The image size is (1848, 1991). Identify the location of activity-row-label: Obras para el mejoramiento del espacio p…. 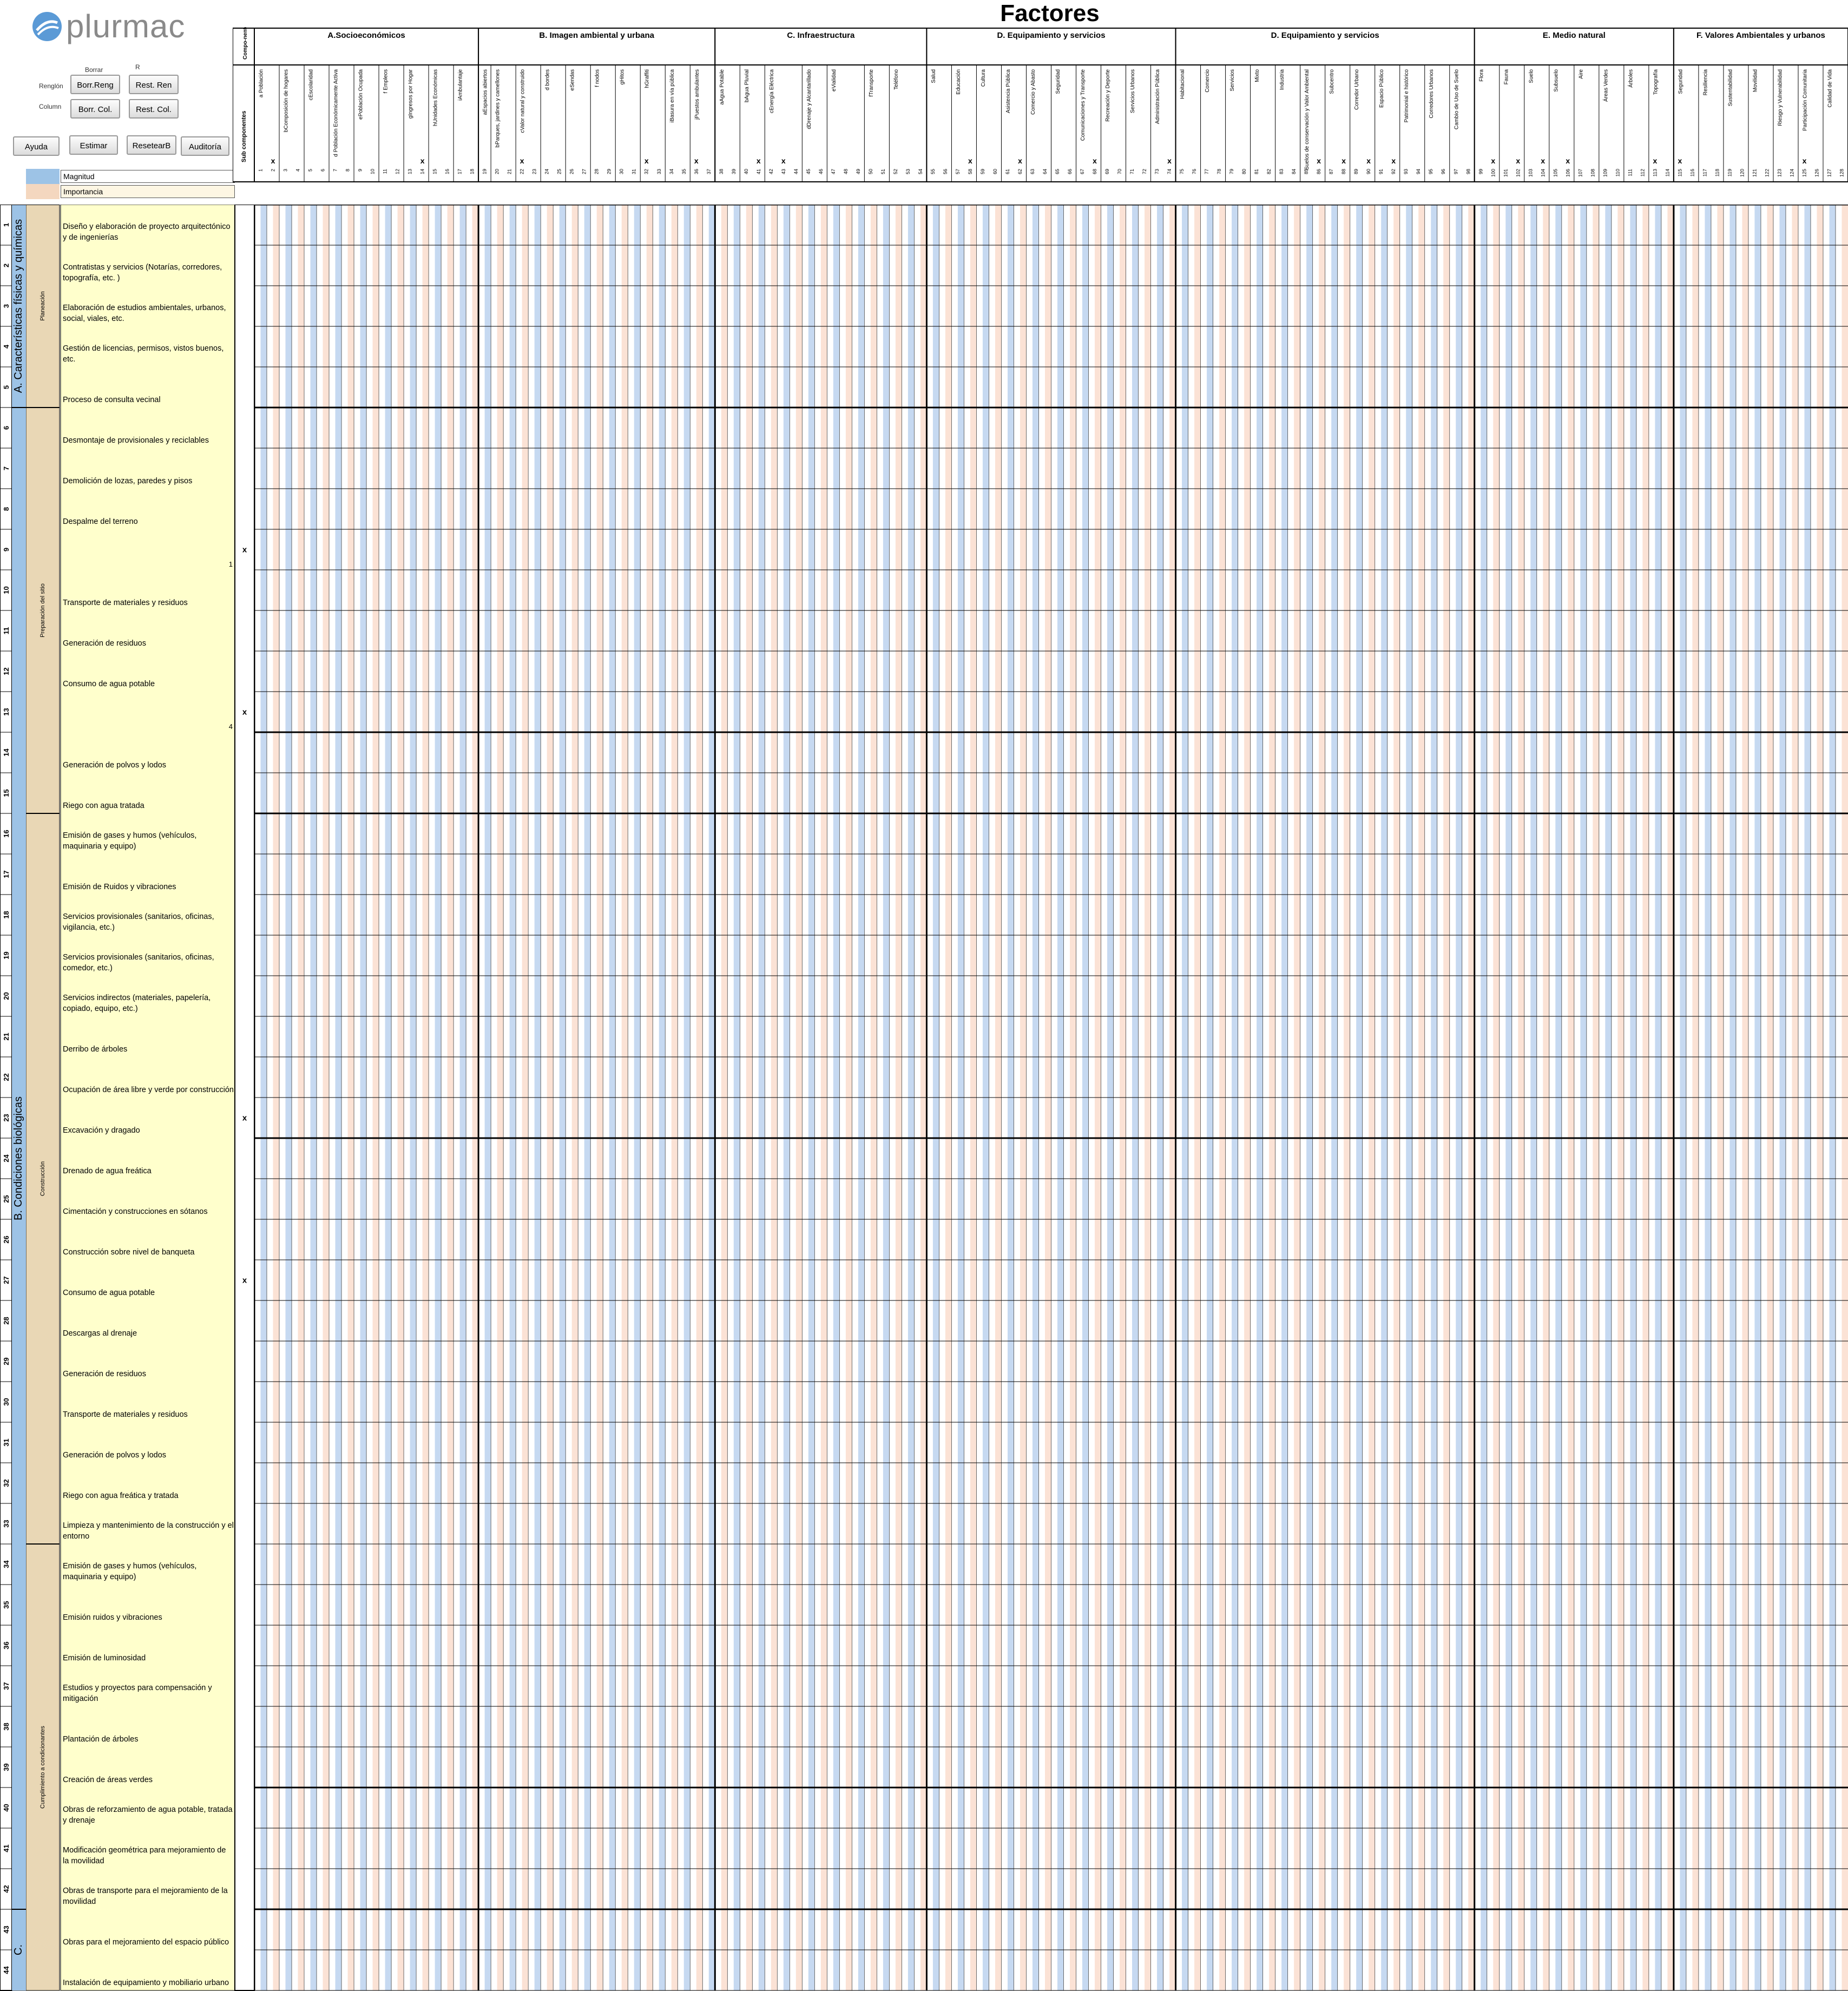
(147, 1929).